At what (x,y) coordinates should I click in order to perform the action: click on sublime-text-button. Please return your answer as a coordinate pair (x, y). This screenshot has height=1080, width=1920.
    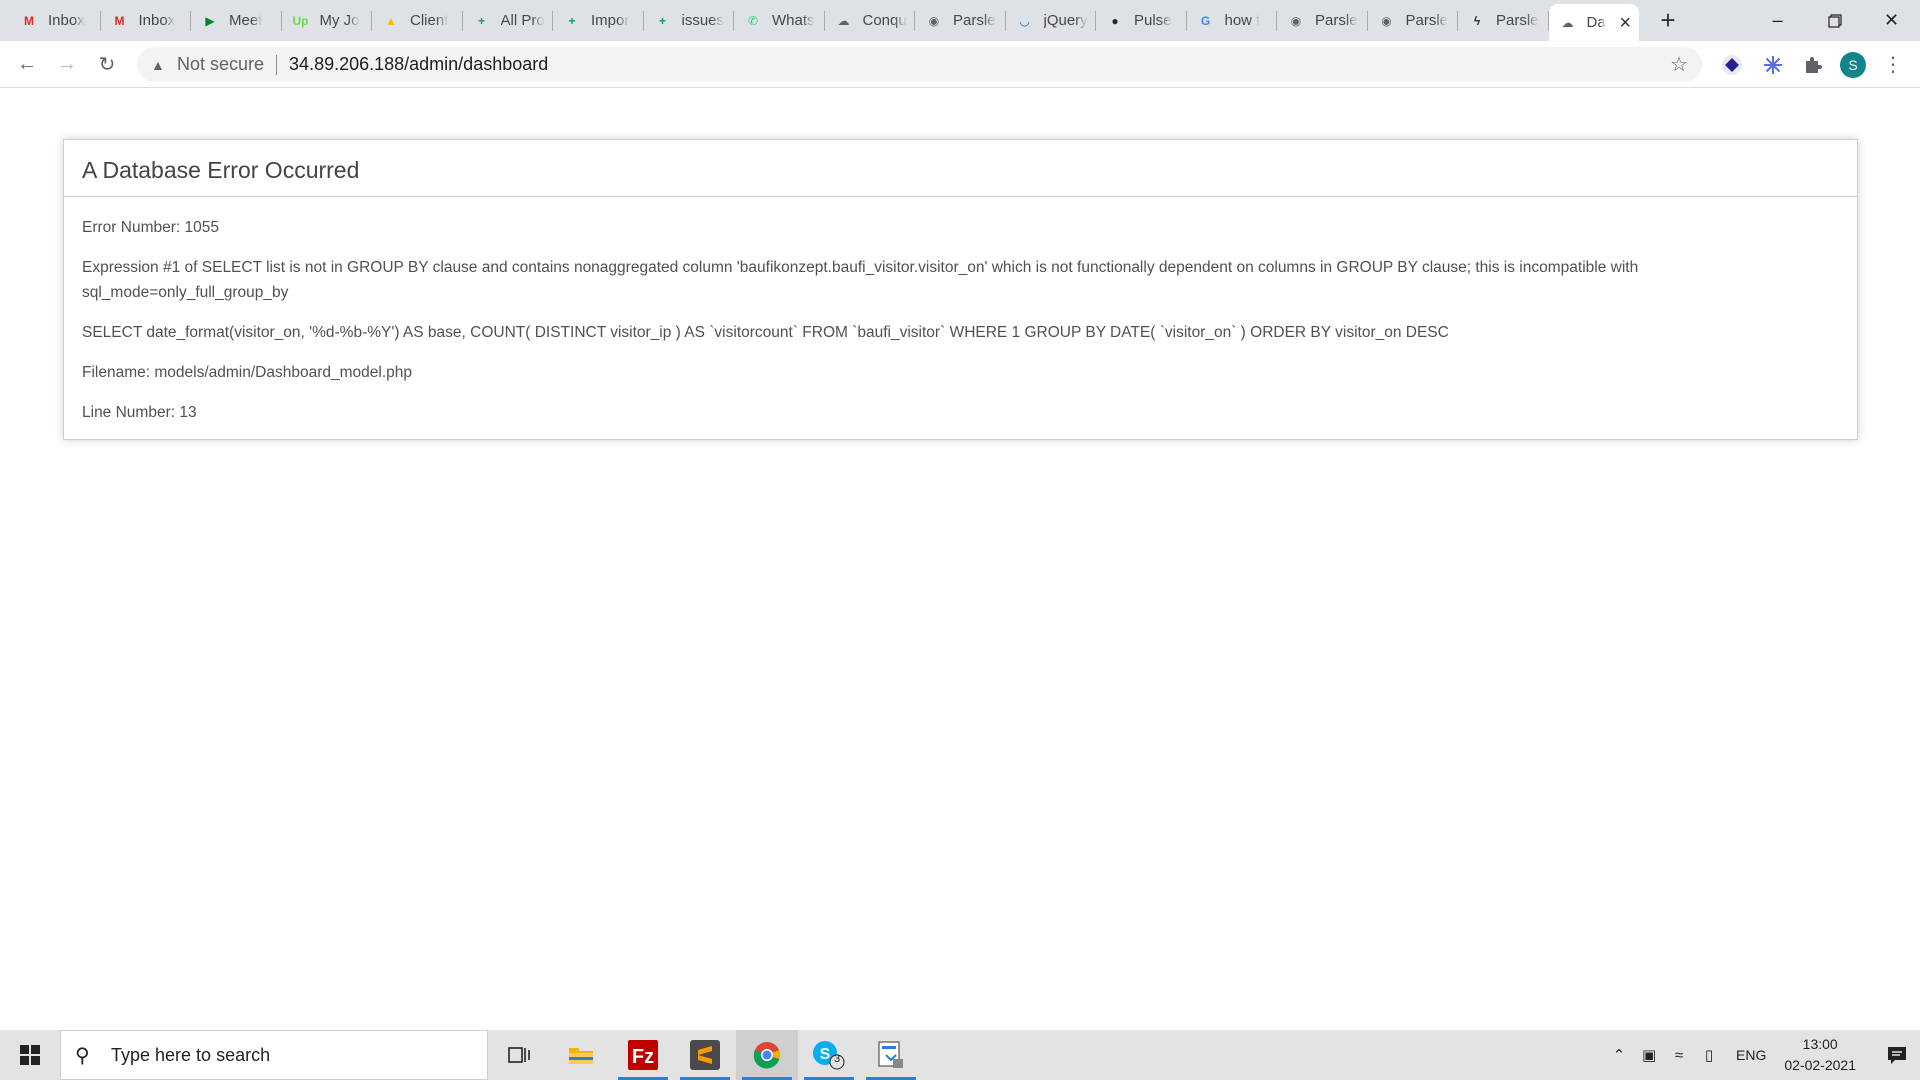
    Looking at the image, I should click on (705, 1055).